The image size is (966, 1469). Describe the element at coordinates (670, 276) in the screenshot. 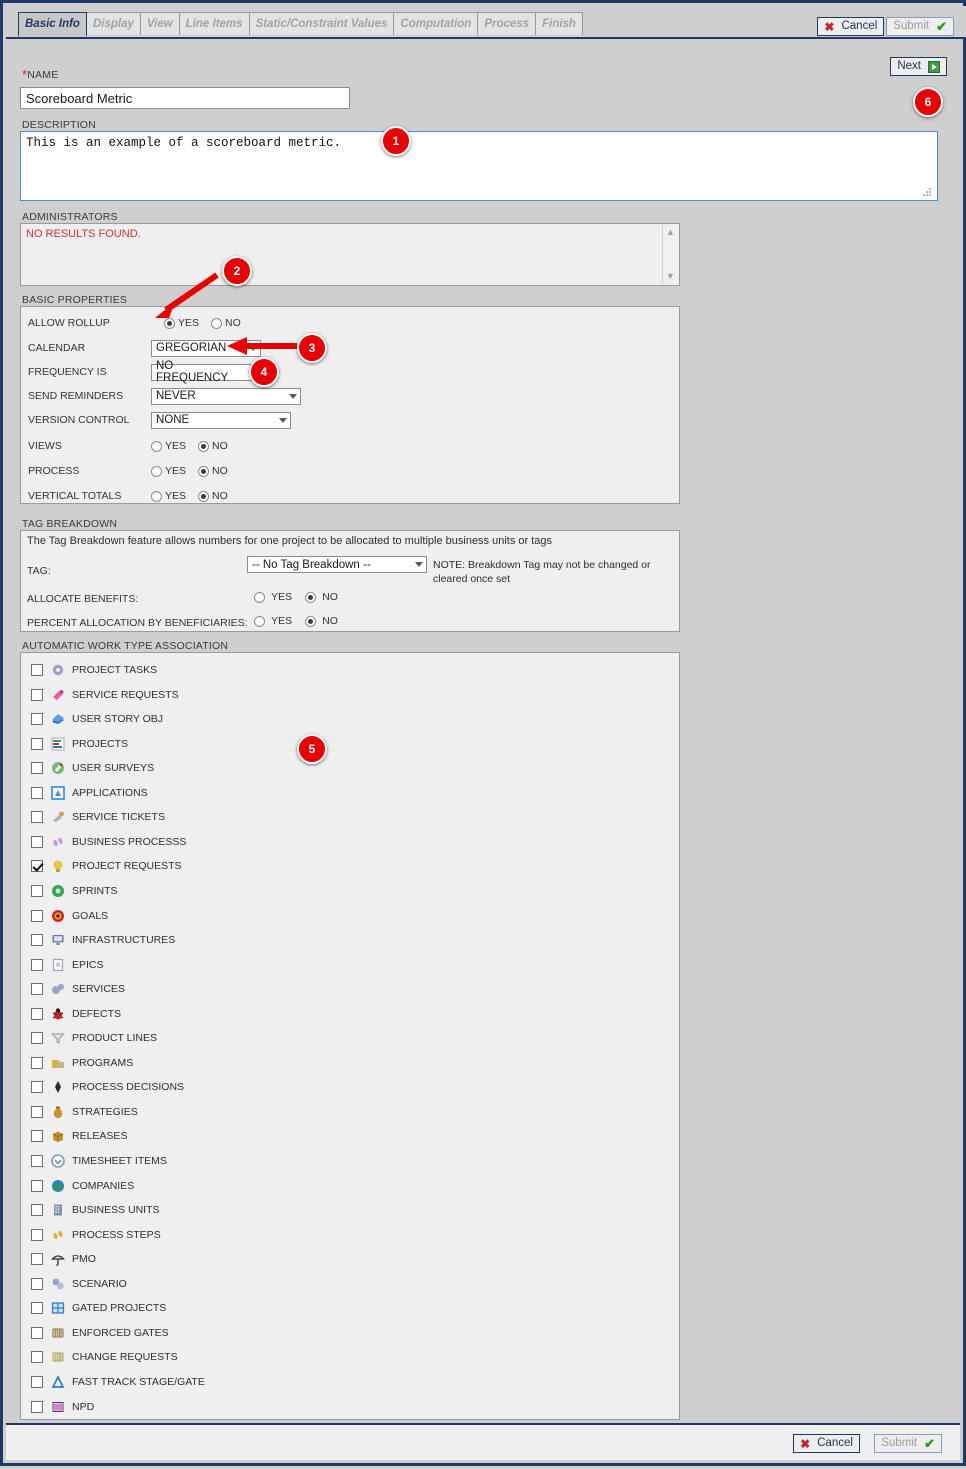

I see `scroll-down-icon: ▼` at that location.